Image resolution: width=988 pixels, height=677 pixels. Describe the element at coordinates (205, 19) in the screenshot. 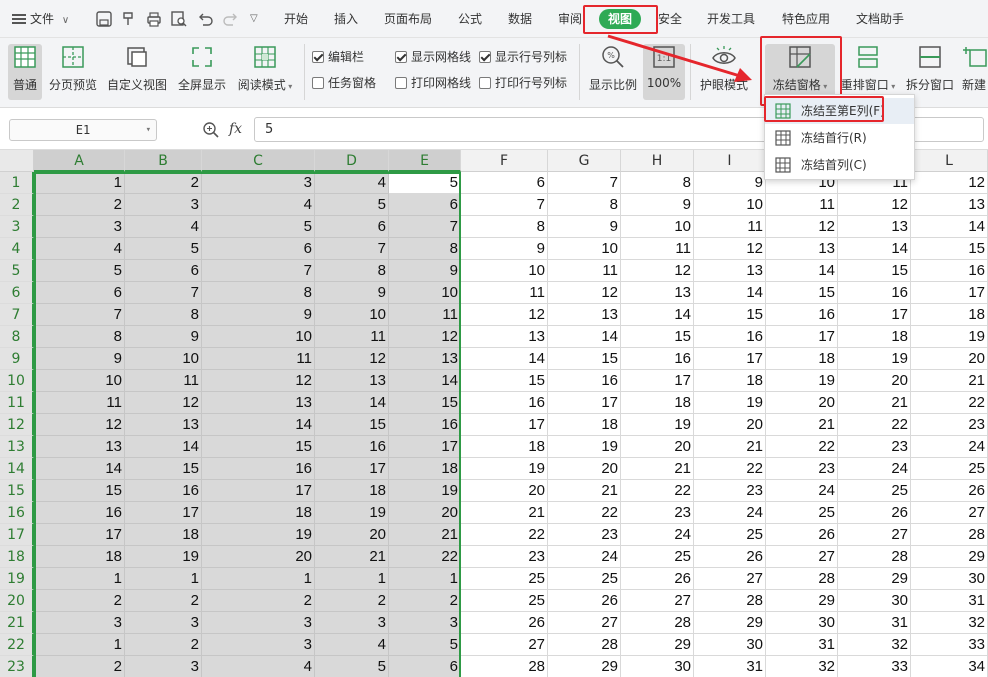

I see `undo-icon` at that location.